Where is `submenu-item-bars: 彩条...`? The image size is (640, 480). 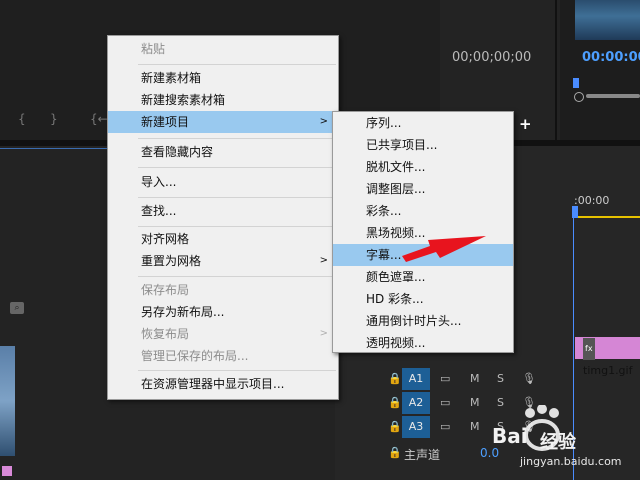 submenu-item-bars: 彩条... is located at coordinates (423, 211).